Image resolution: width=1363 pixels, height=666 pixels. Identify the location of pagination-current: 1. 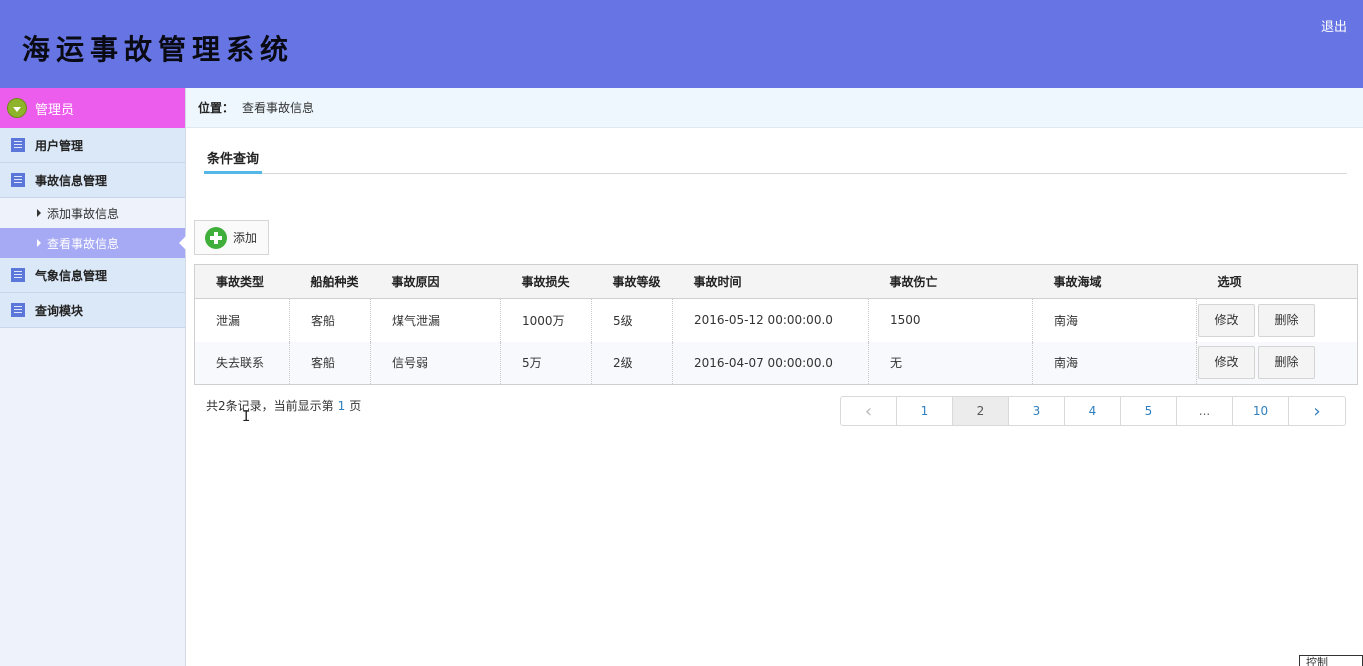
(341, 406).